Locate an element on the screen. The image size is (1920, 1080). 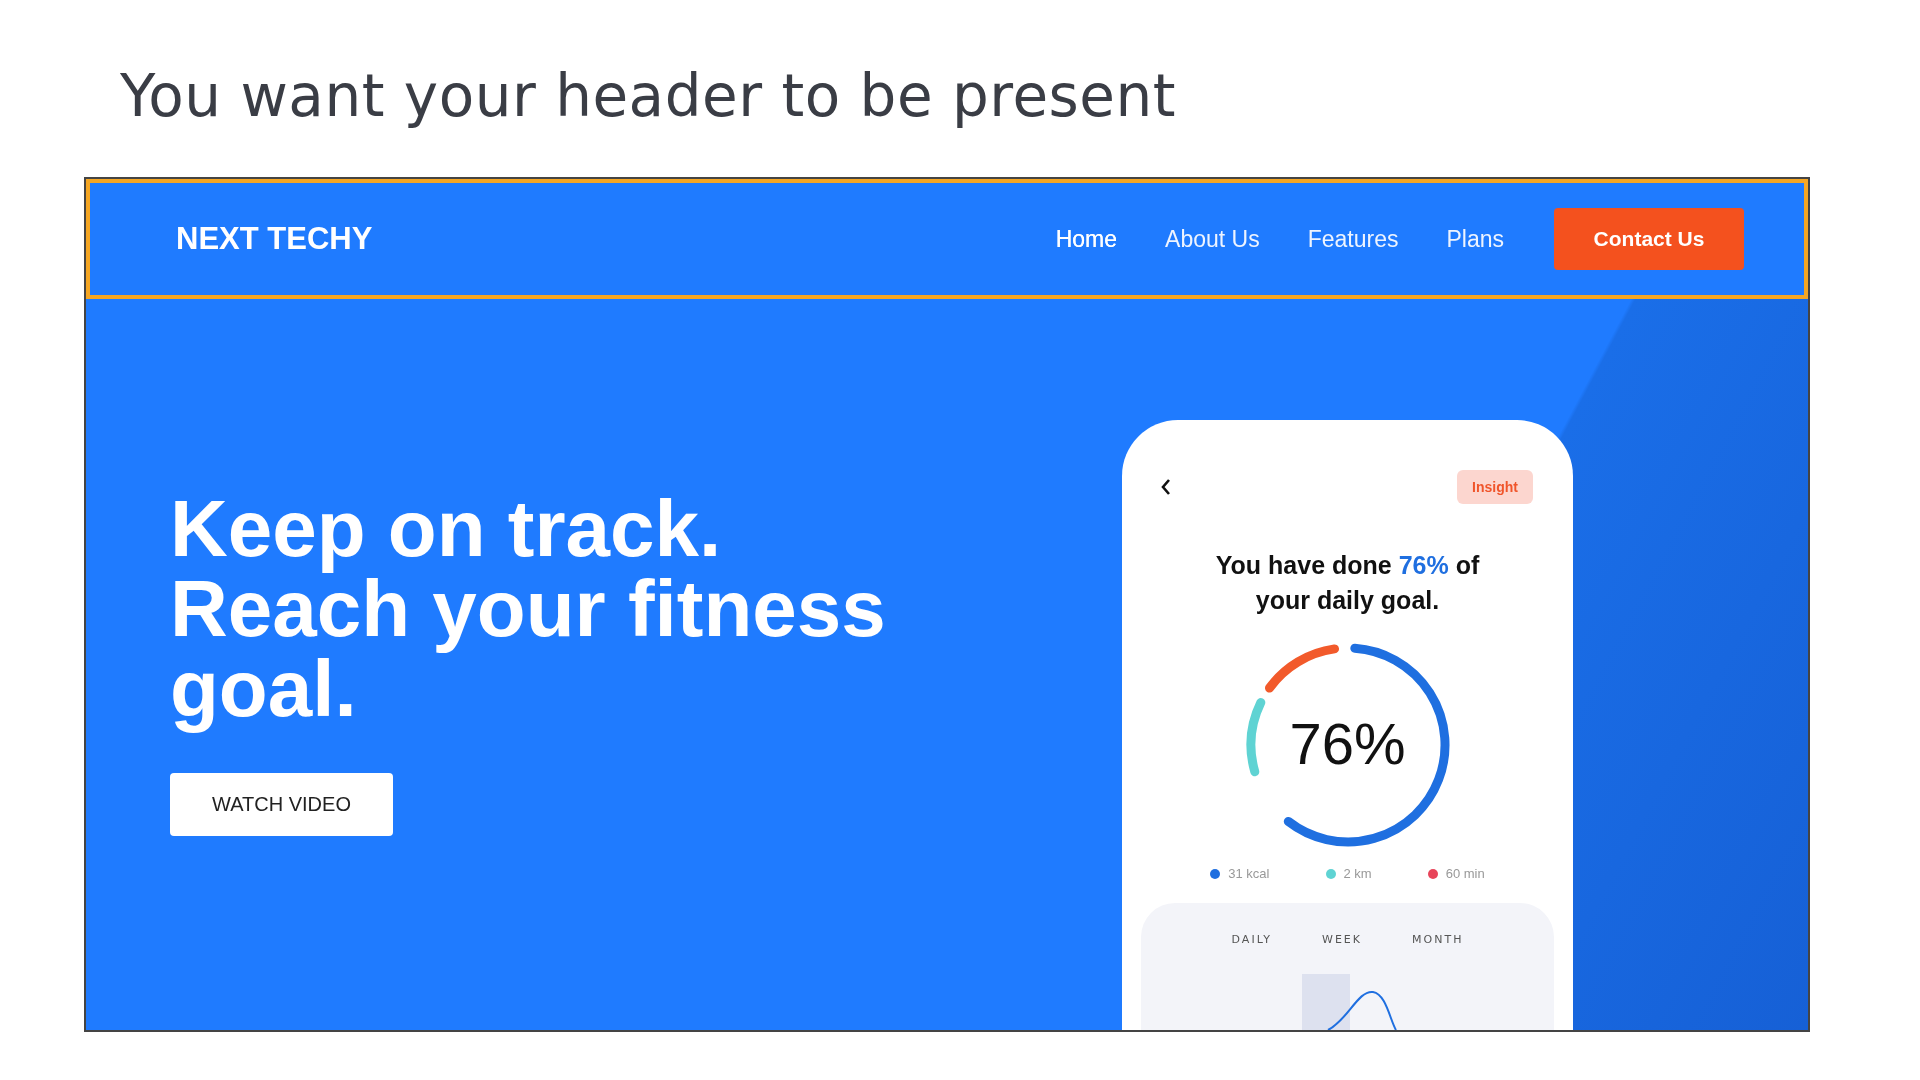
period-tab: DAILY is located at coordinates (1252, 939).